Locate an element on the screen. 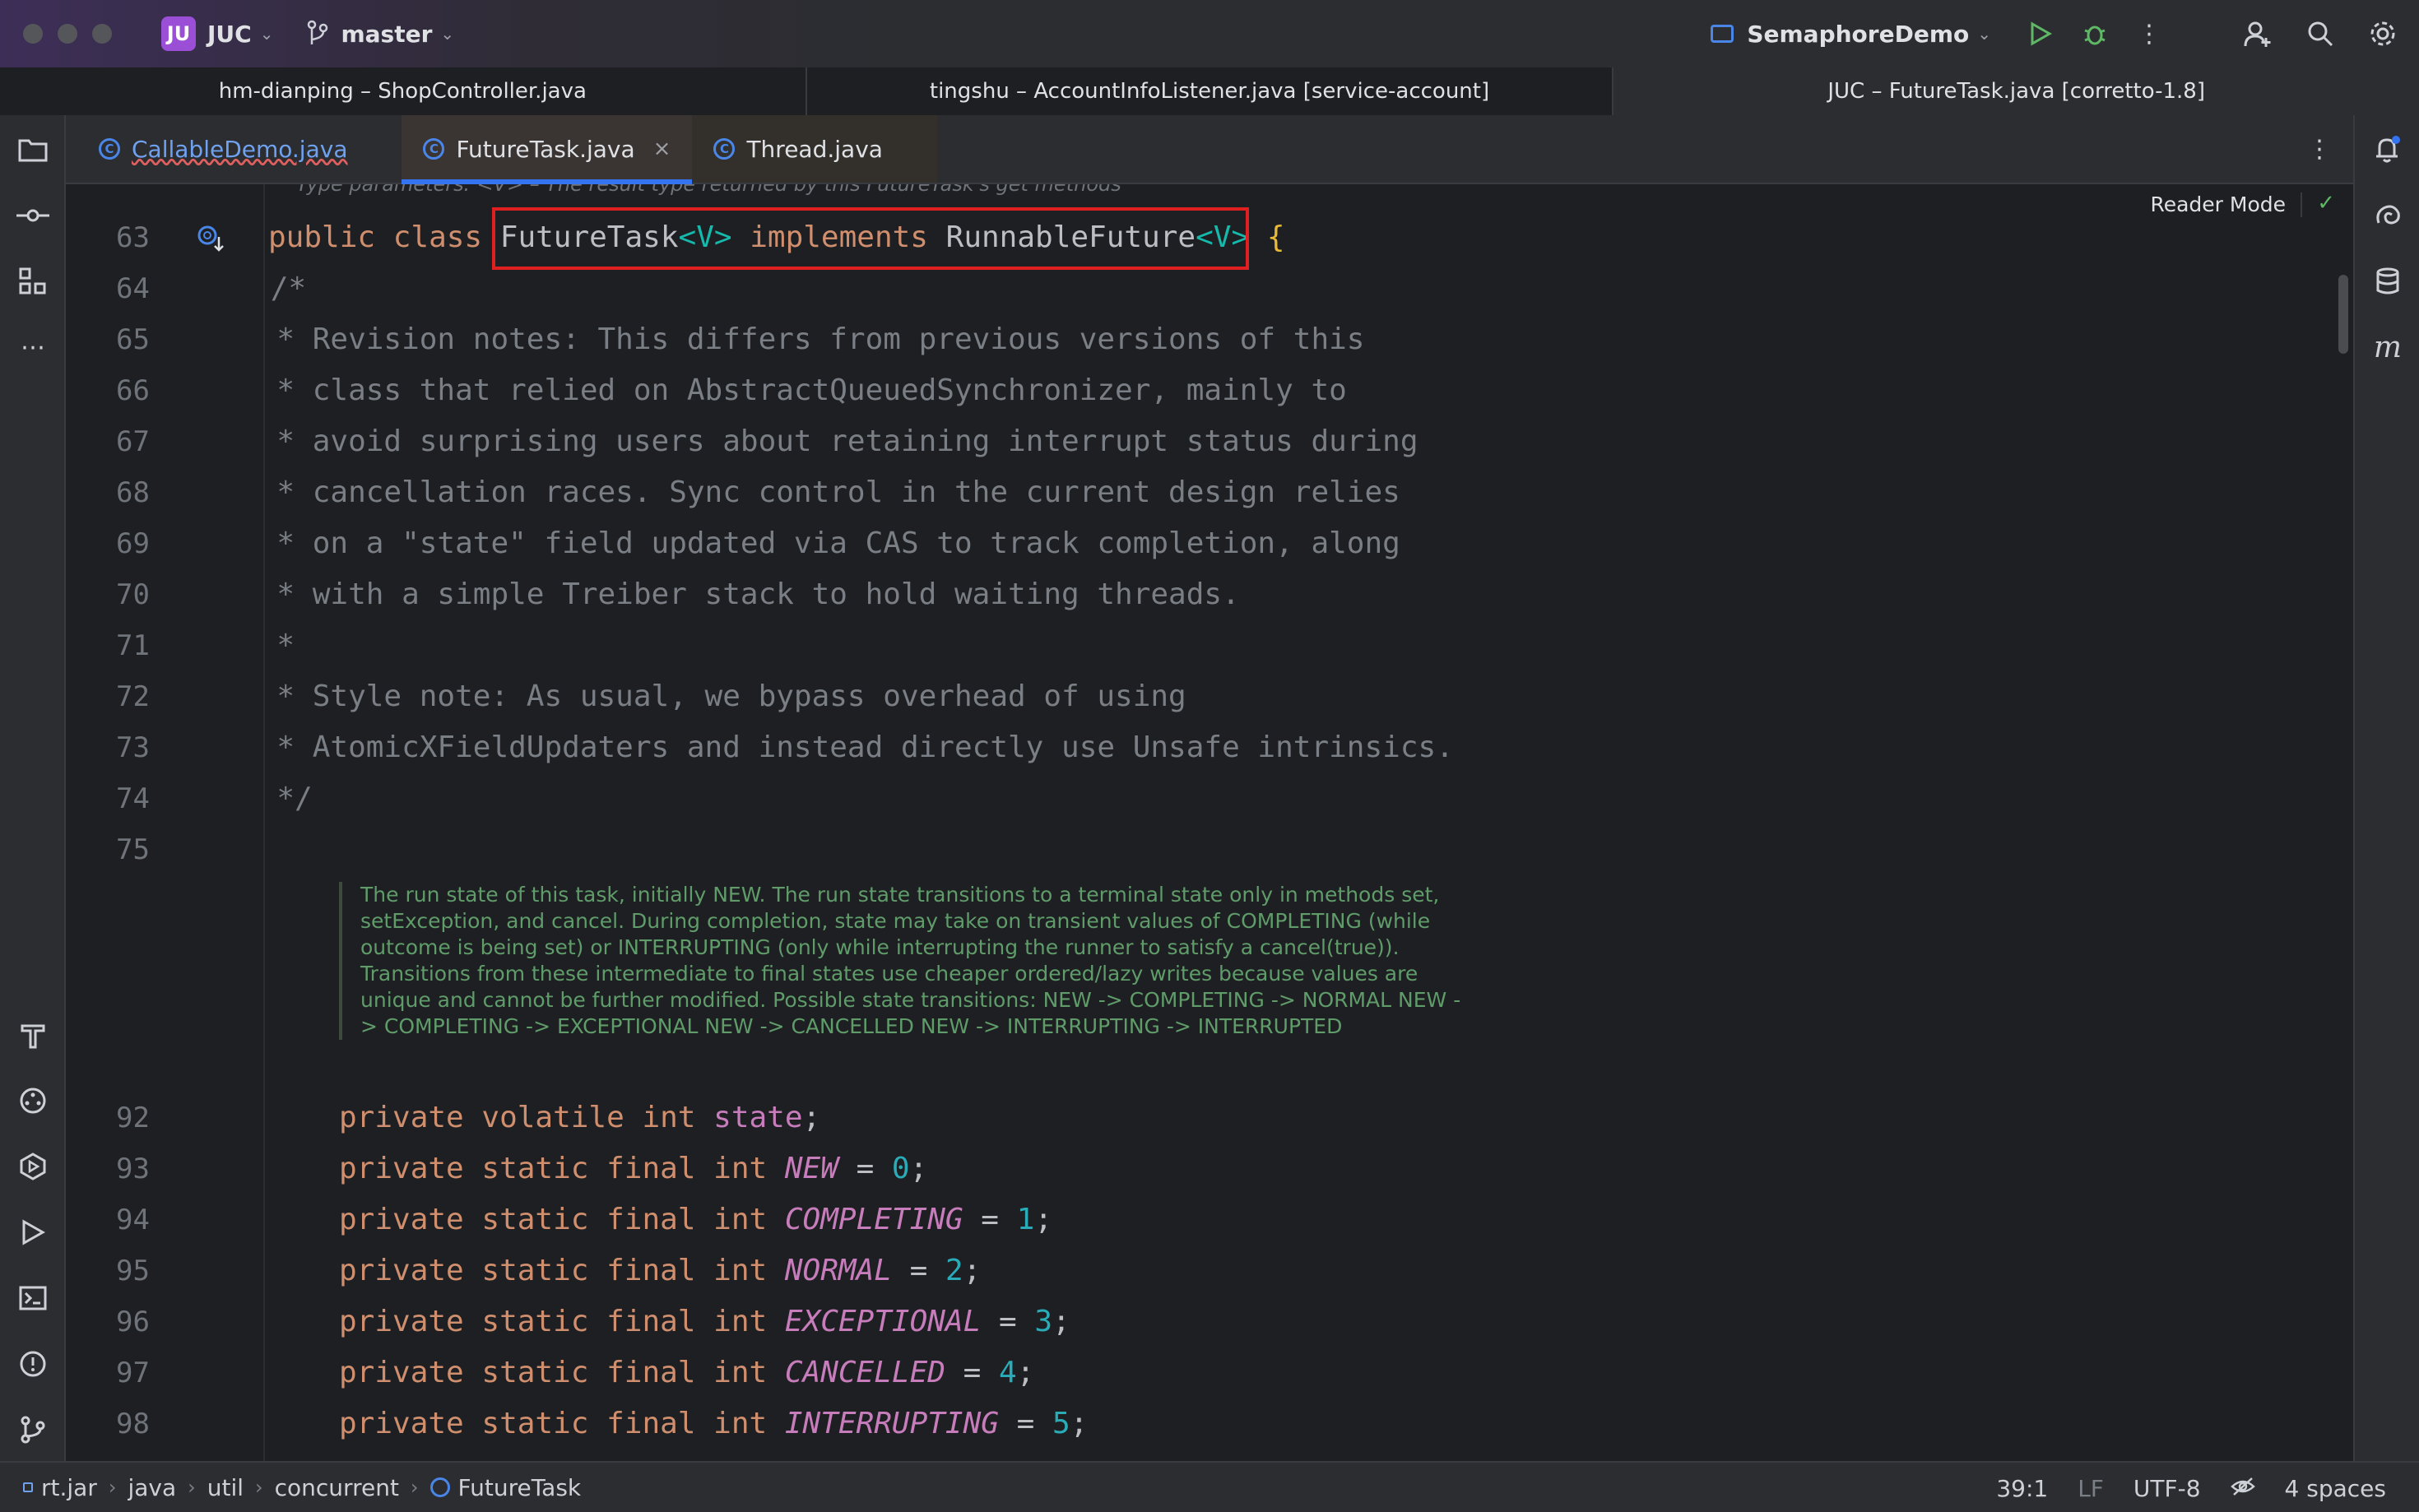  breadcrumb-item: concurrent is located at coordinates (337, 1487).